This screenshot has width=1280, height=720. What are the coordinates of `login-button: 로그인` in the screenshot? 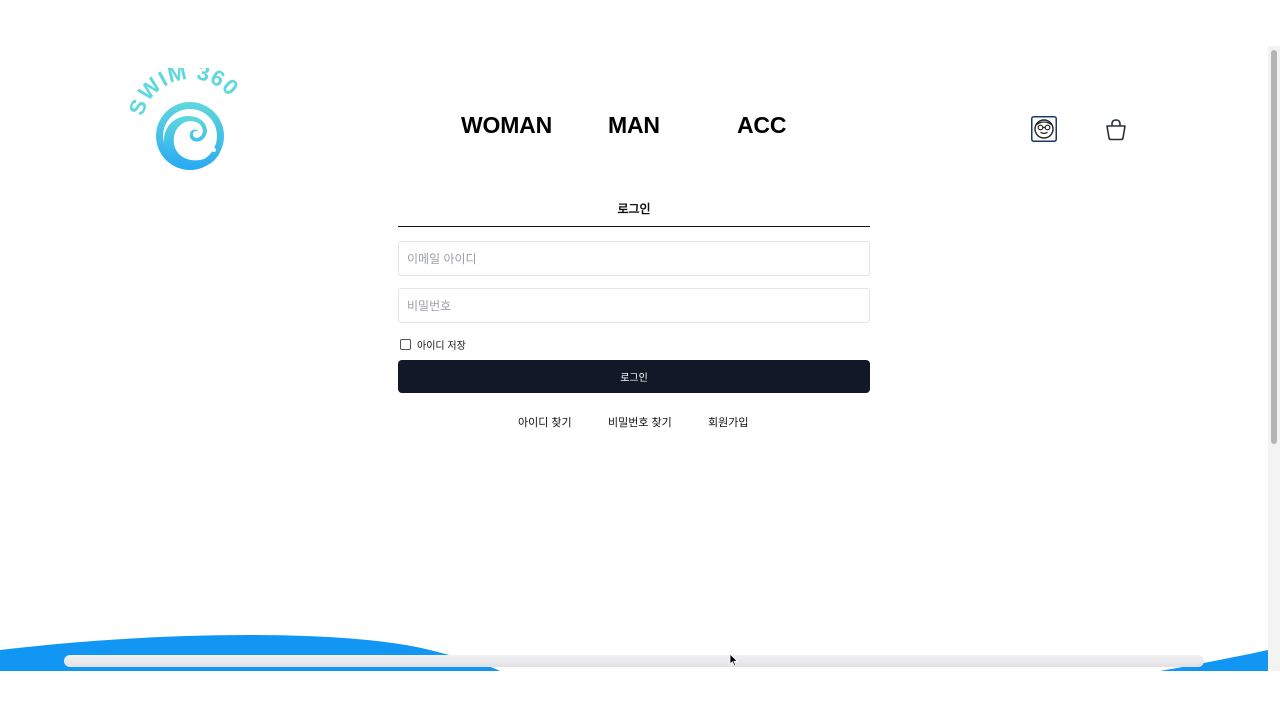 It's located at (634, 376).